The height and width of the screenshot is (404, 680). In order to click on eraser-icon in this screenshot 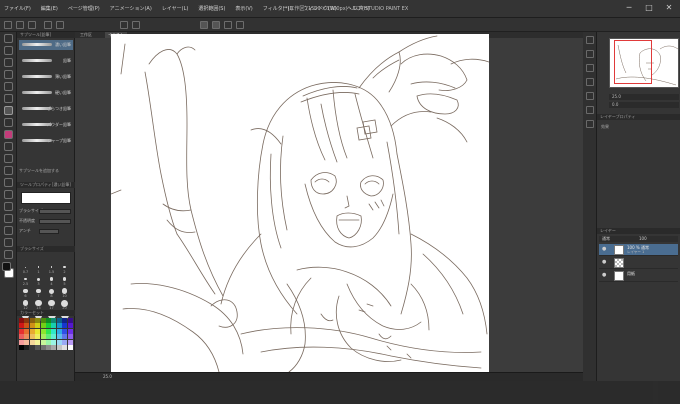, I will do `click(8, 170)`.